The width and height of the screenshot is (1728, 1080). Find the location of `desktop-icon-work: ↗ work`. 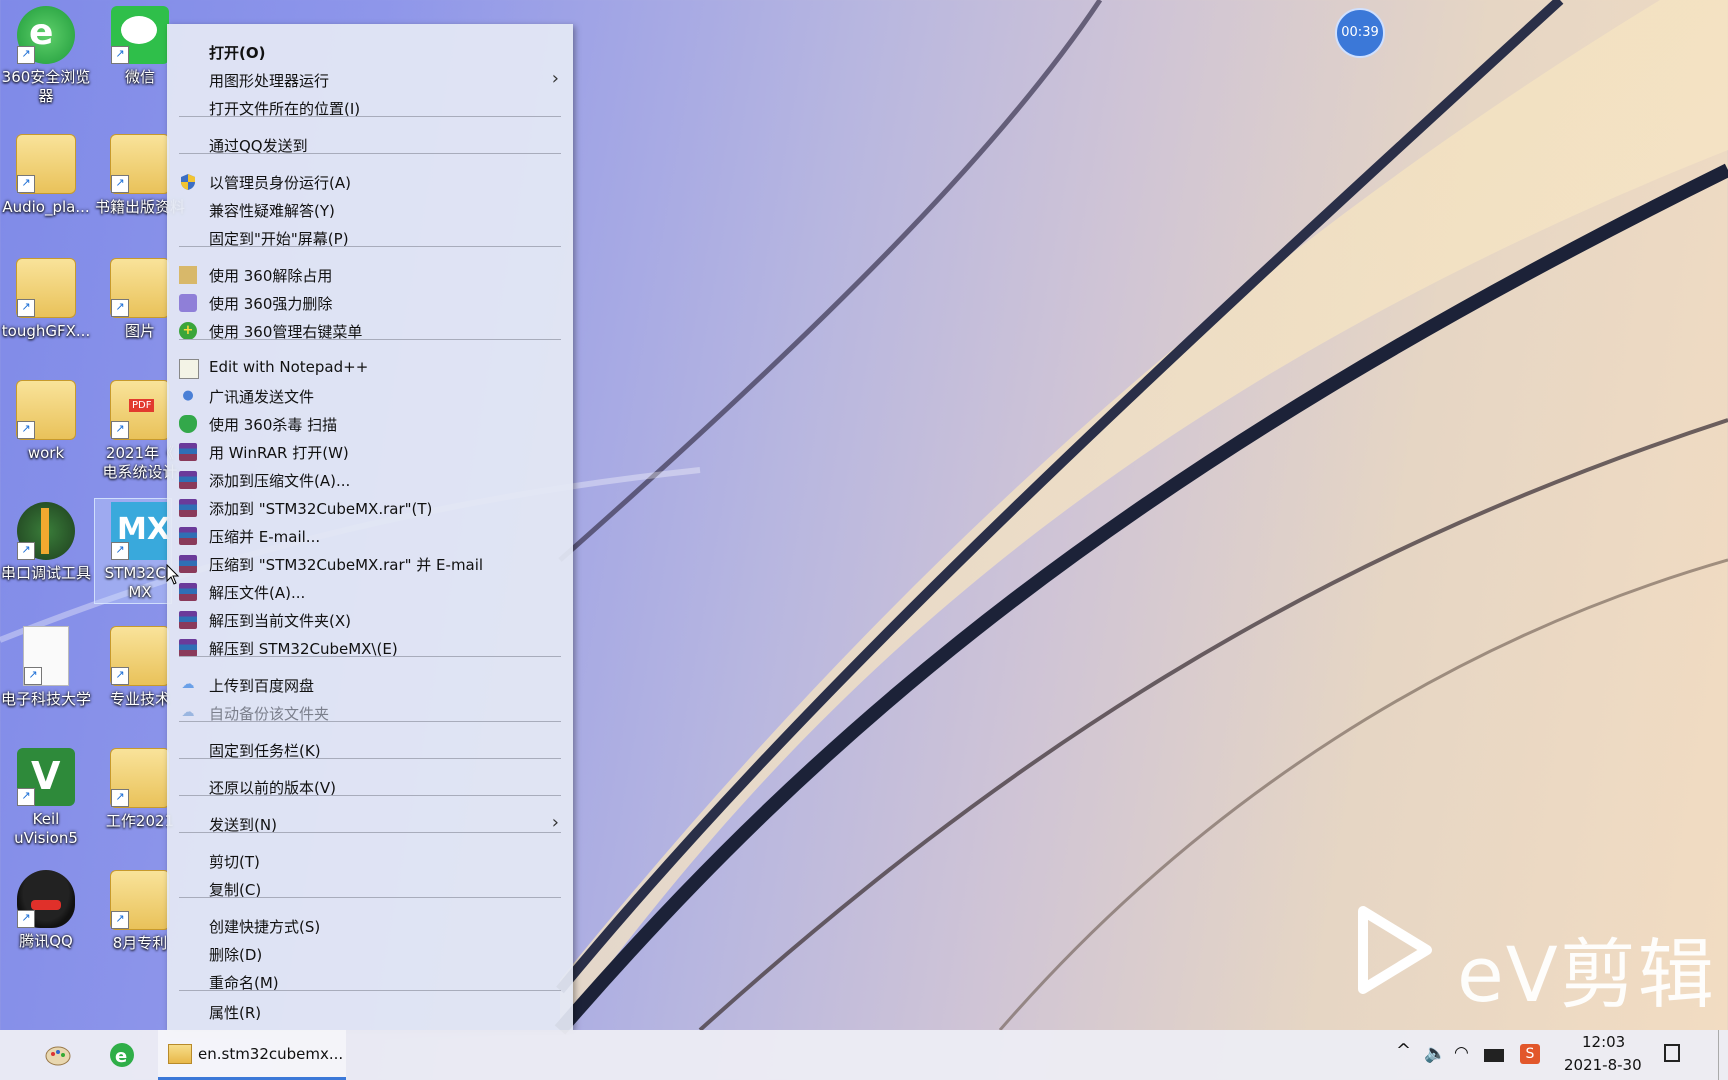

desktop-icon-work: ↗ work is located at coordinates (46, 421).